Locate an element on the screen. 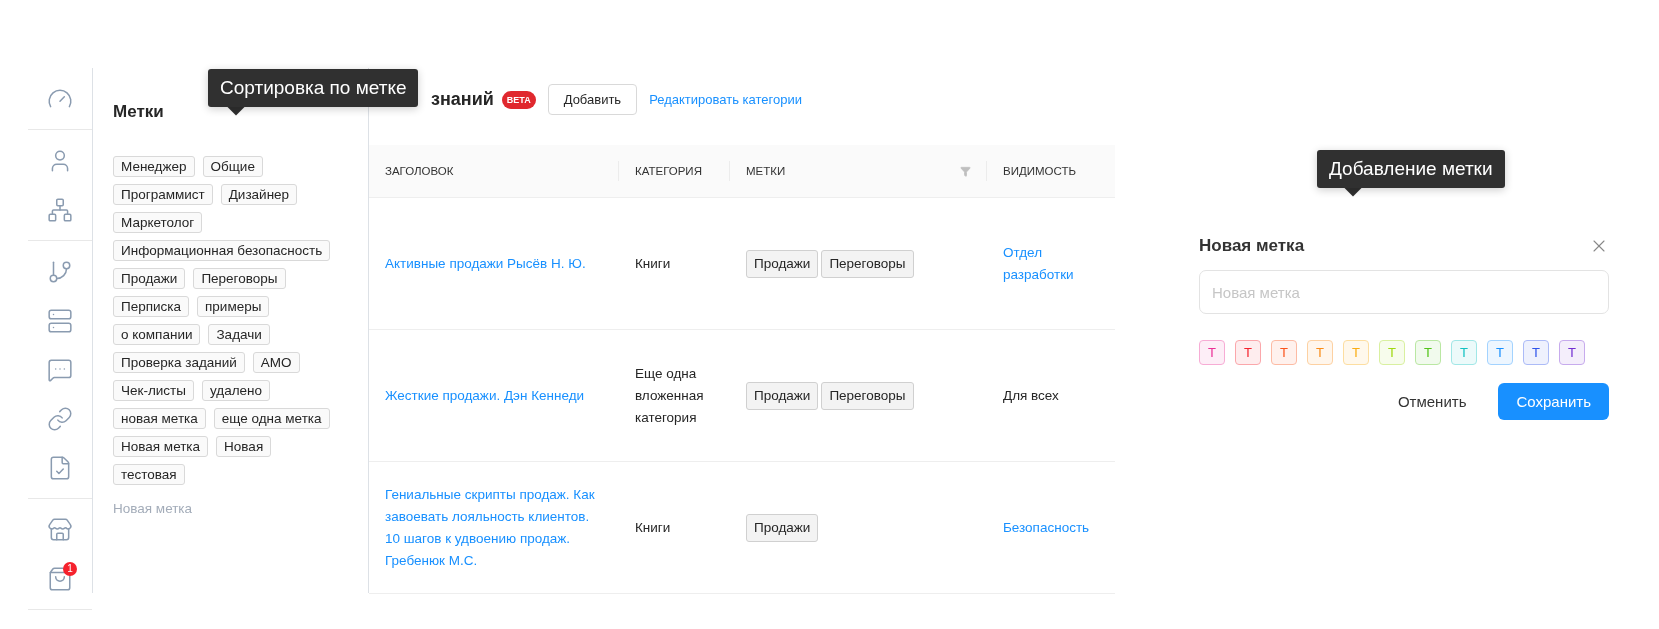 This screenshot has height=629, width=1659. label-tag: Чек-листы is located at coordinates (153, 390).